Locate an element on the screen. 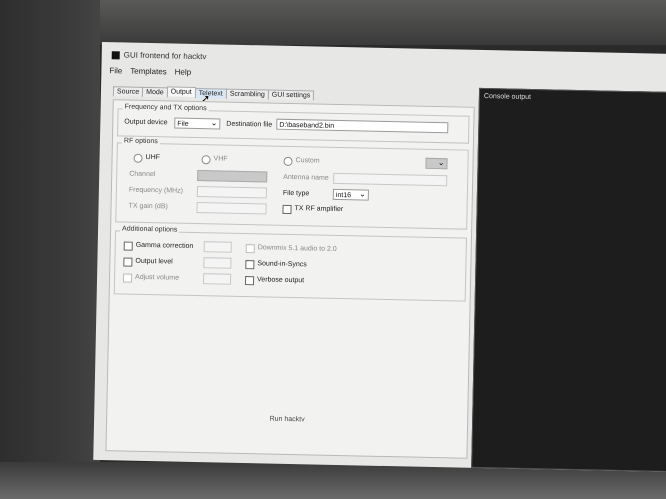 Image resolution: width=666 pixels, height=499 pixels. file-type-value: int16 is located at coordinates (343, 195).